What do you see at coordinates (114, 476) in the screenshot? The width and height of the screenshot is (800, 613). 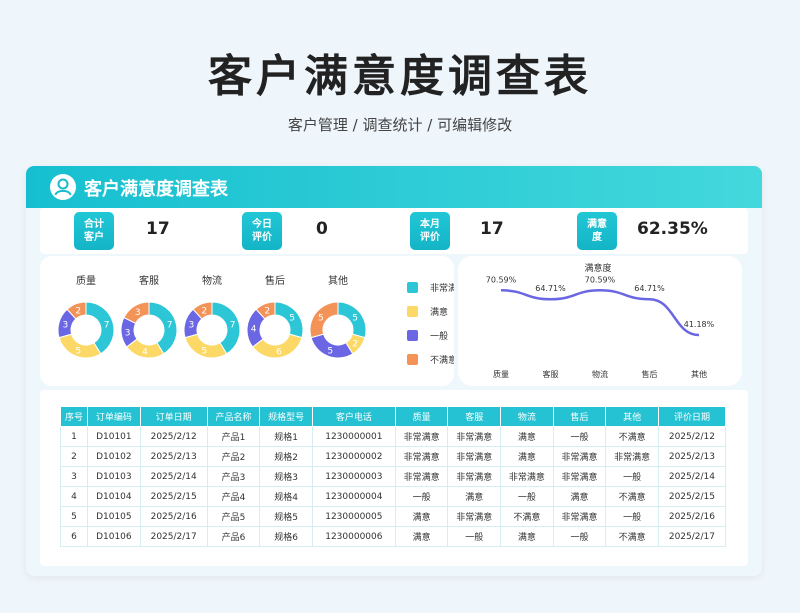 I see `table-cell: D10103` at bounding box center [114, 476].